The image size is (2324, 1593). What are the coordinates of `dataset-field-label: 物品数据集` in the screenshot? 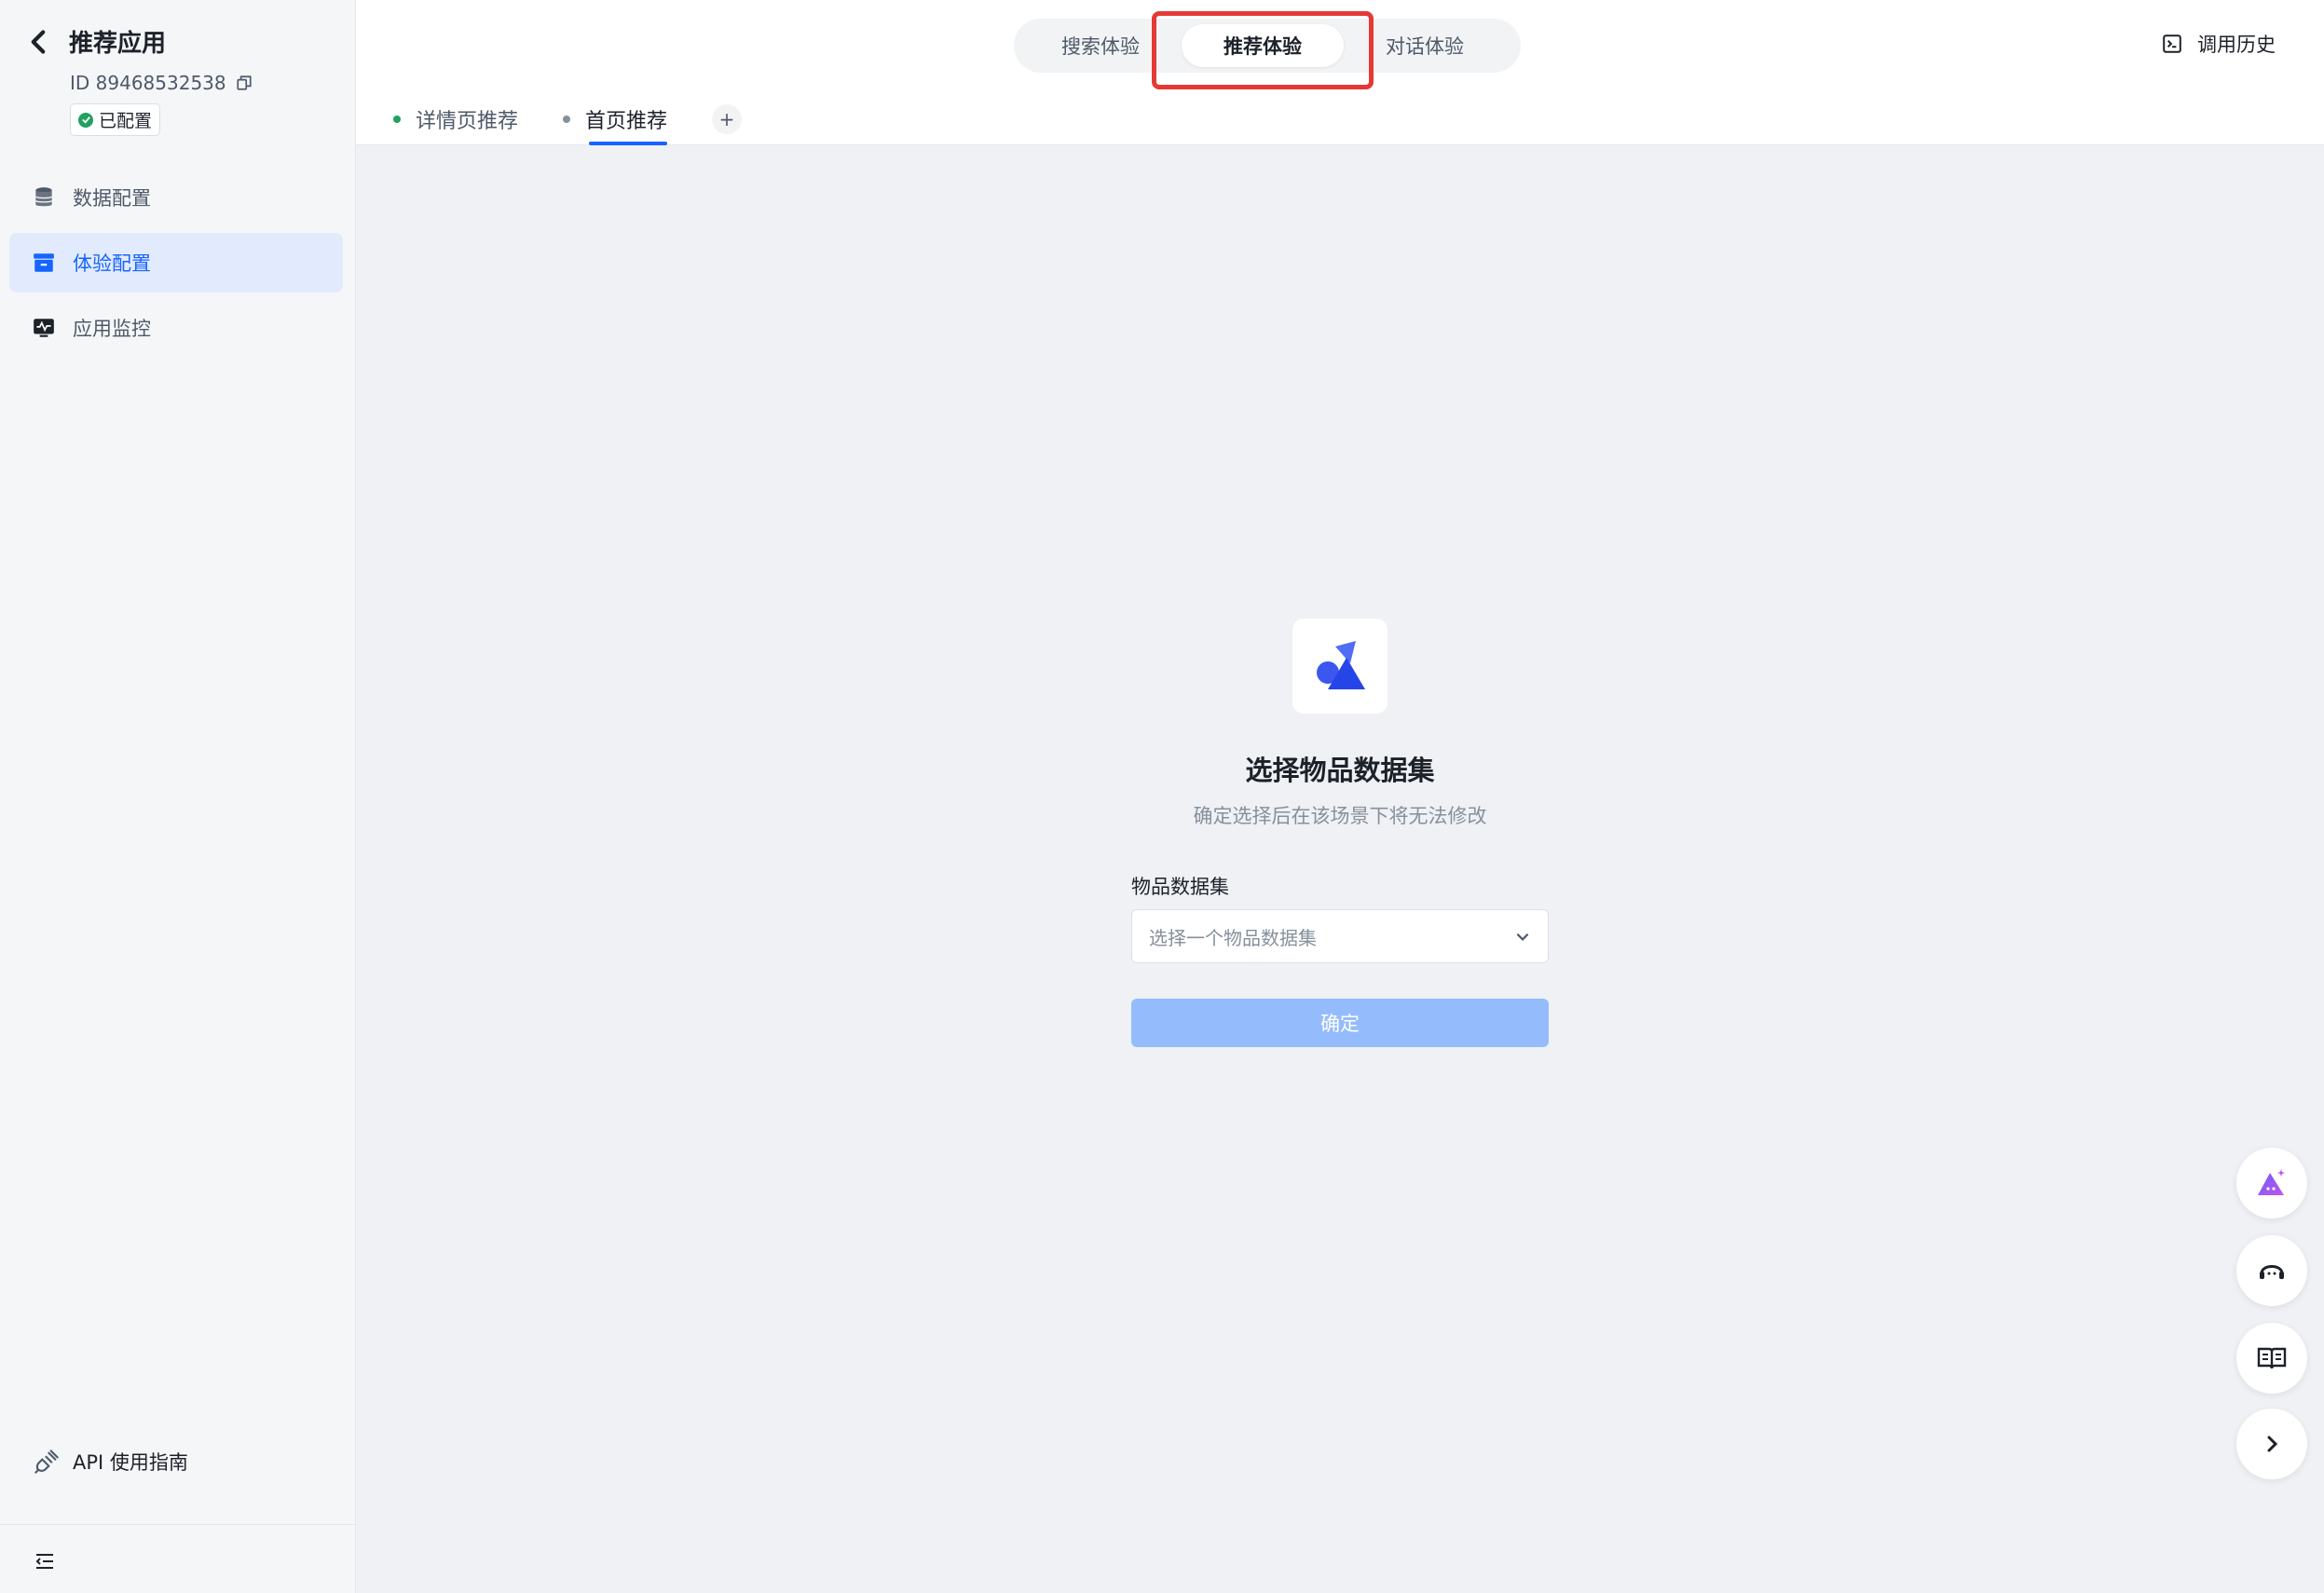 It's located at (1180, 887).